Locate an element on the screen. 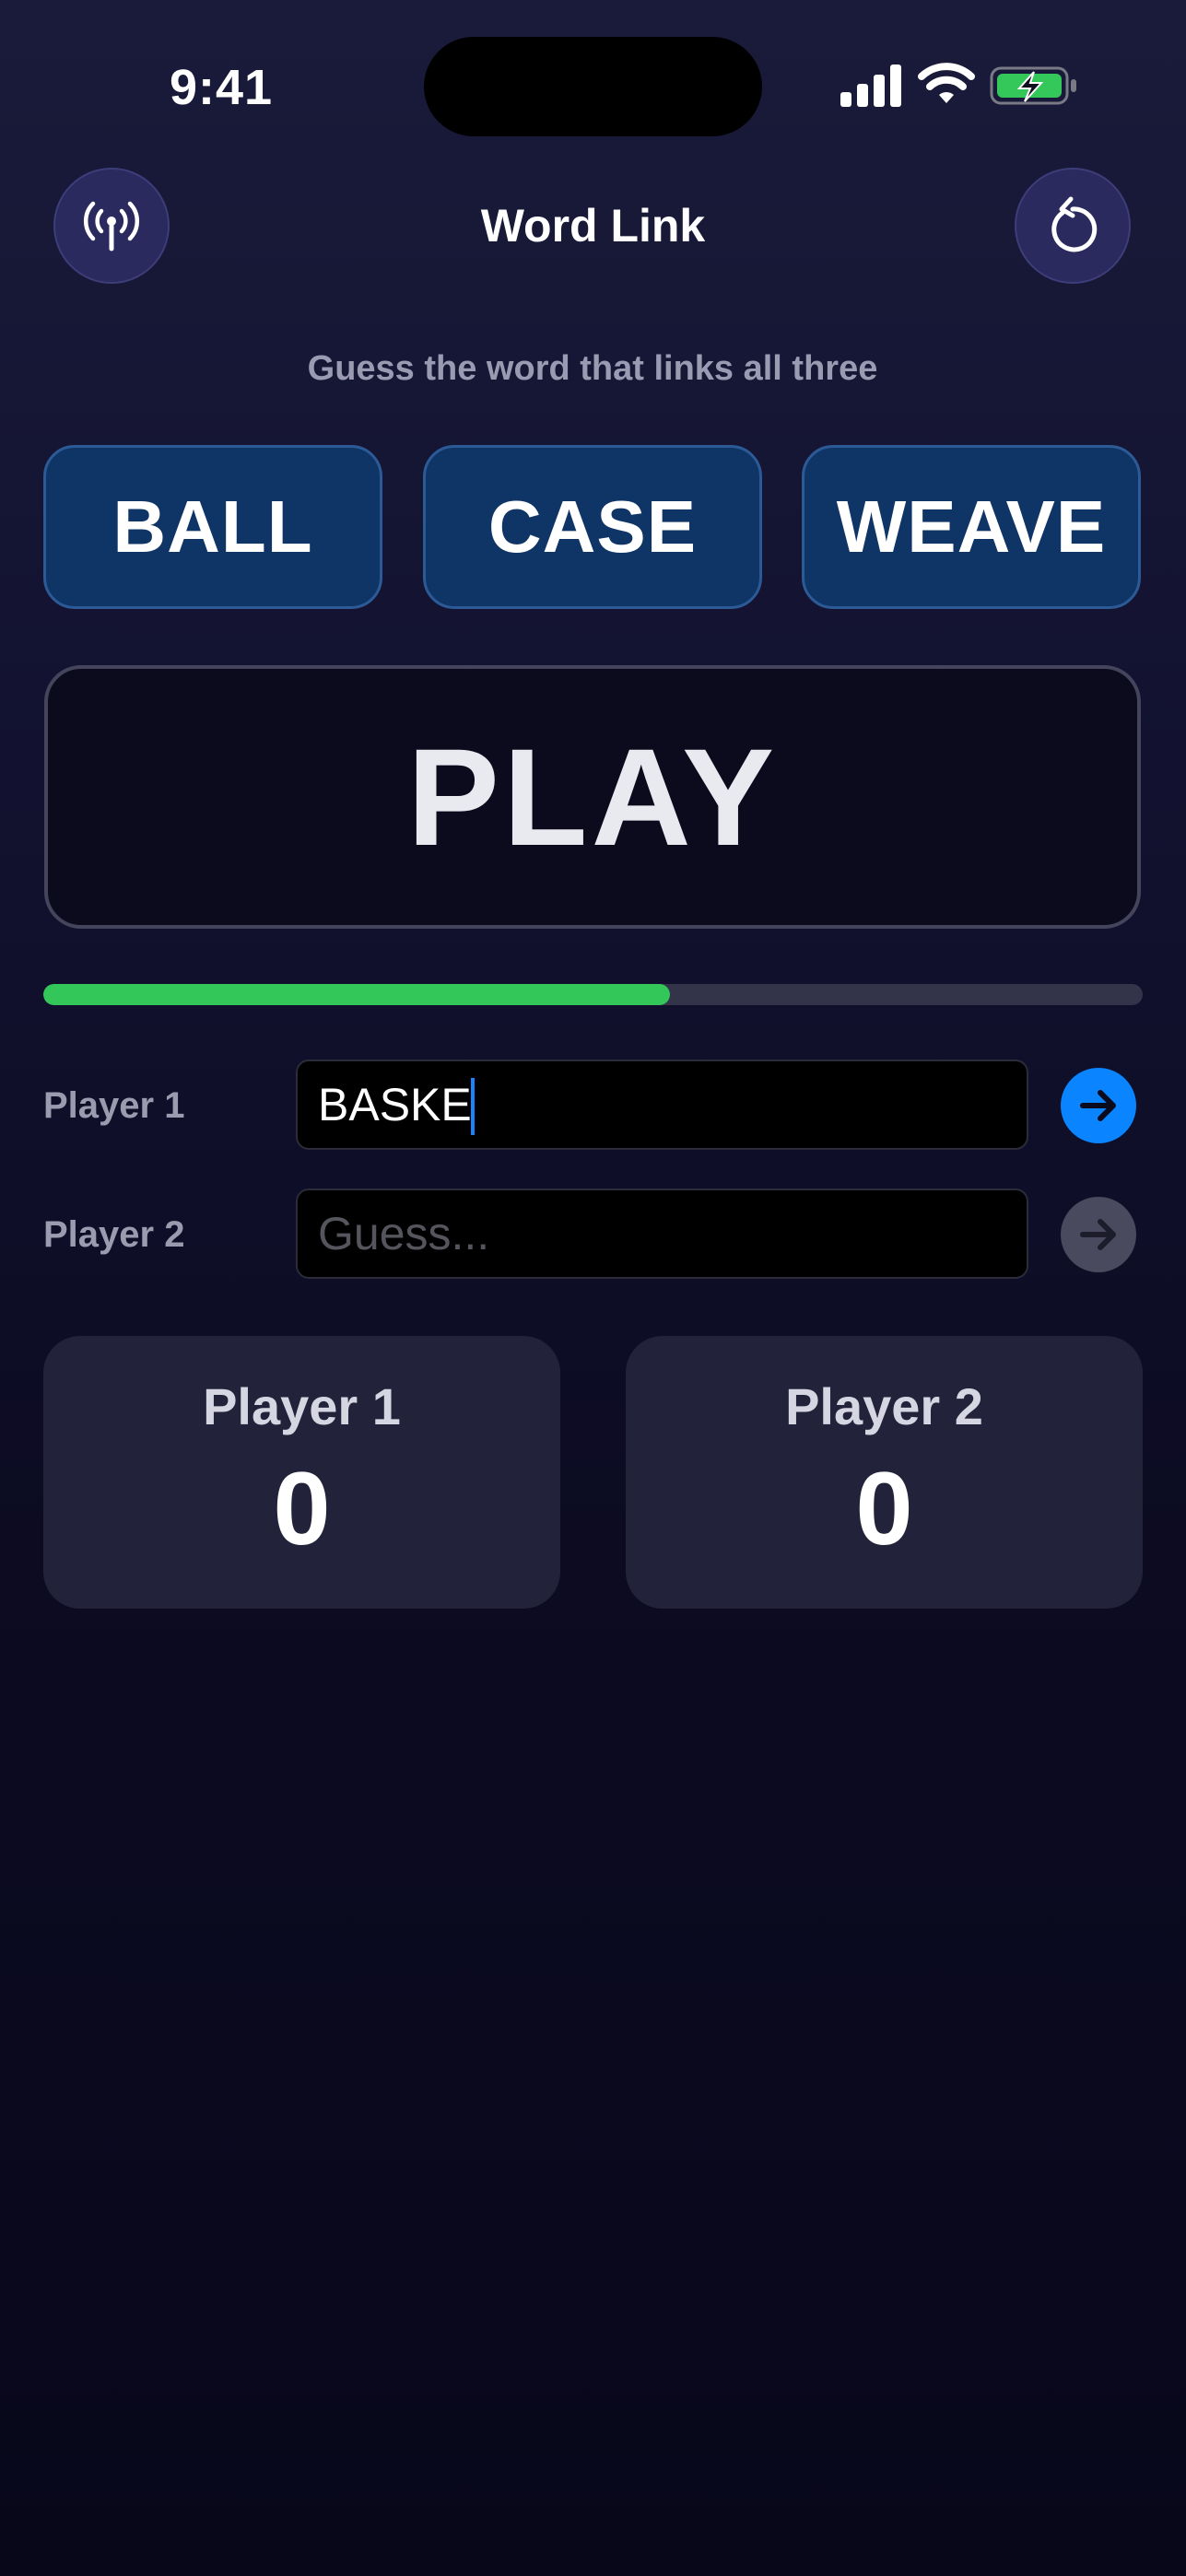 Image resolution: width=1186 pixels, height=2576 pixels. player-1-score-card: Player 1 0 is located at coordinates (301, 1472).